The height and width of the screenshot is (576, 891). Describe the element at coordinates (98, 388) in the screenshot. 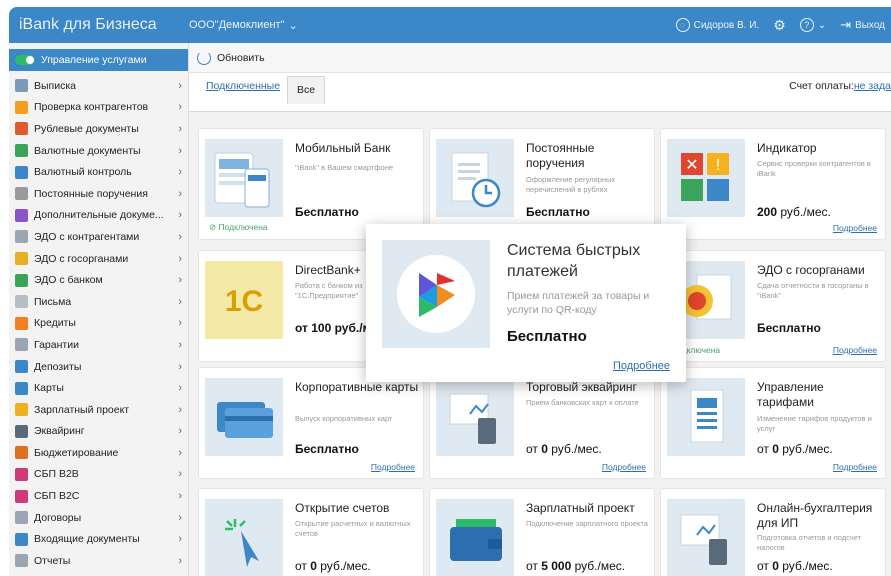

I see `sidebar-item: Карты ›` at that location.